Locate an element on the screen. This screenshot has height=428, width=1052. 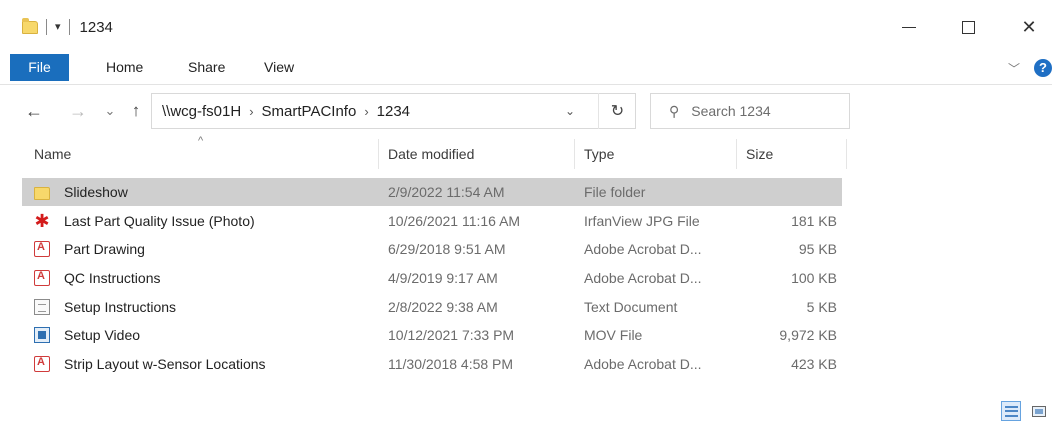
file-size: 423 KB is located at coordinates (814, 364).